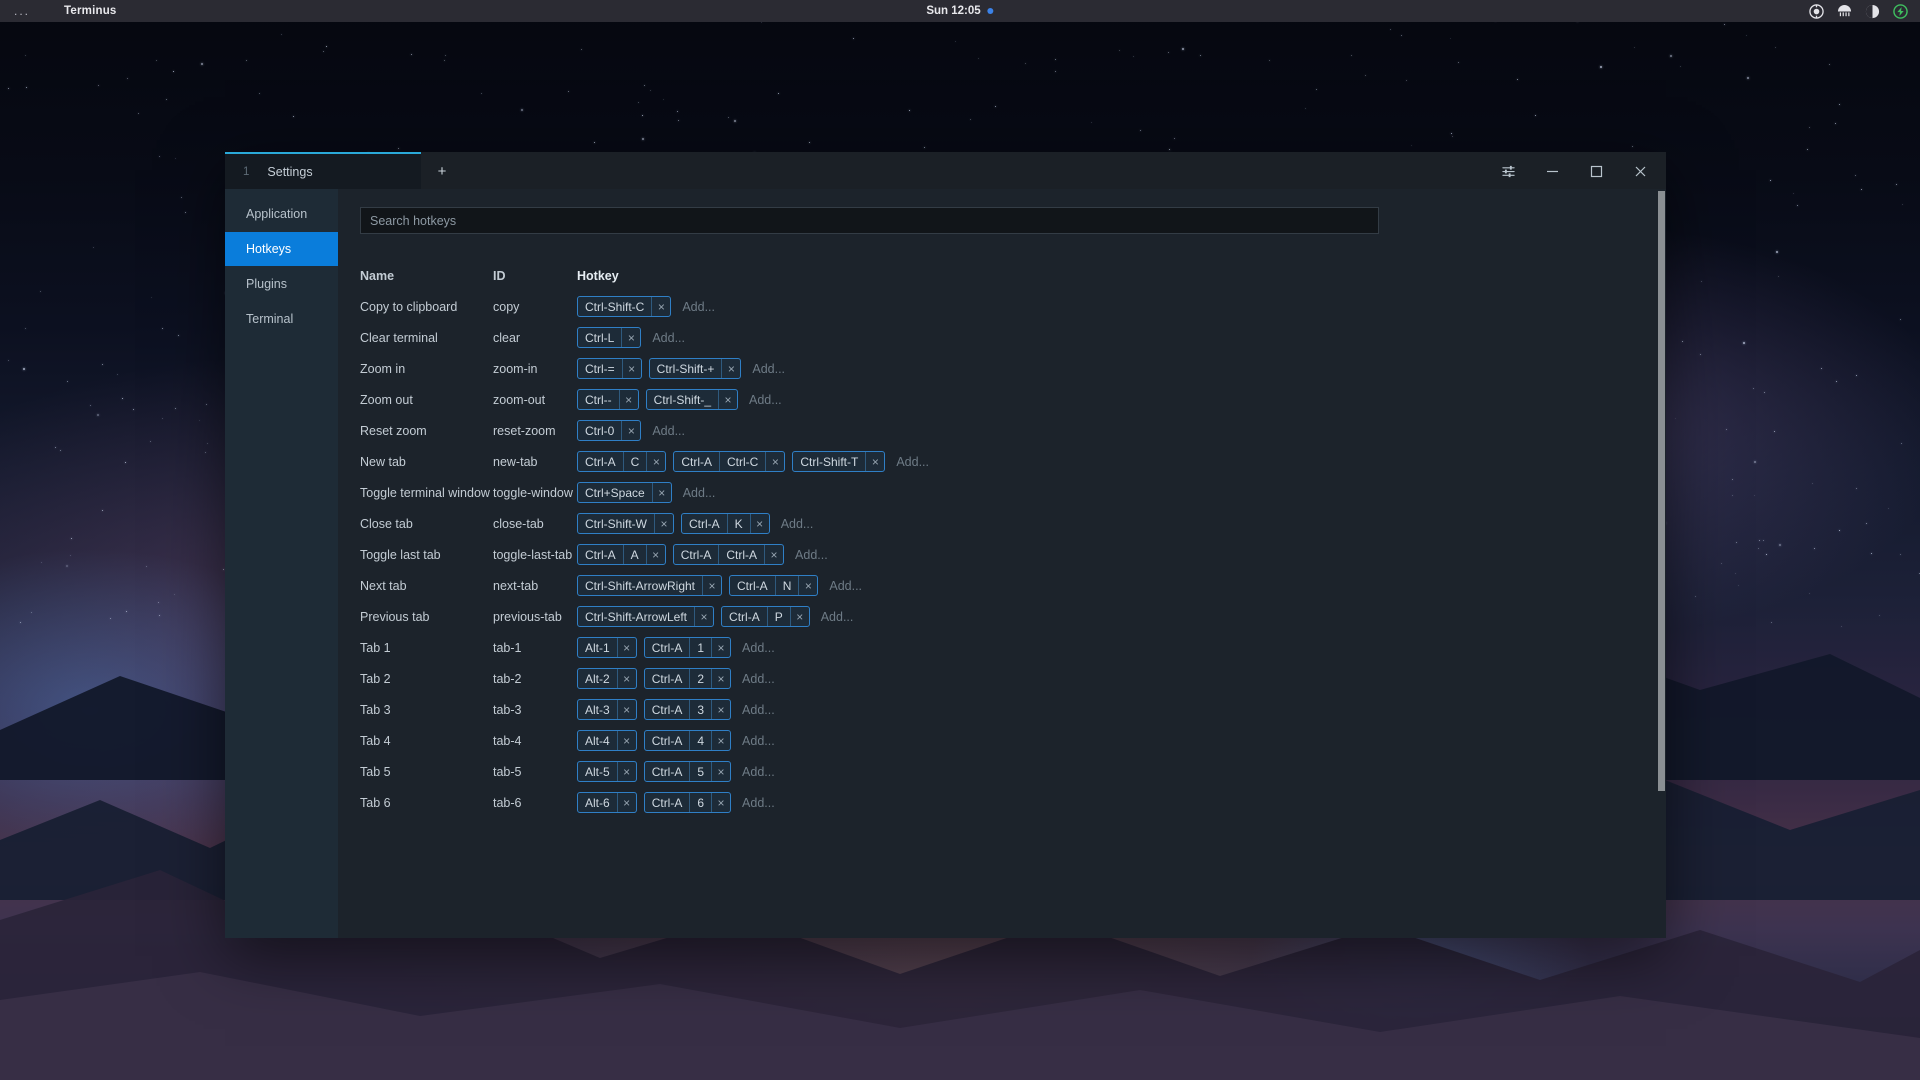  What do you see at coordinates (687, 740) in the screenshot?
I see `hotkey-chip: Ctrl-A 4 ×` at bounding box center [687, 740].